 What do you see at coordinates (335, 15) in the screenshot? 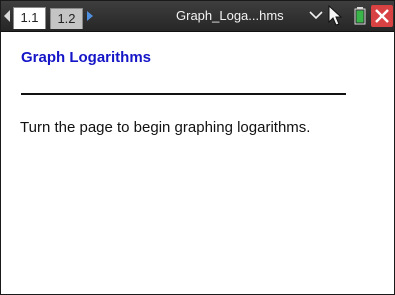
I see `pointer-cursor-icon` at bounding box center [335, 15].